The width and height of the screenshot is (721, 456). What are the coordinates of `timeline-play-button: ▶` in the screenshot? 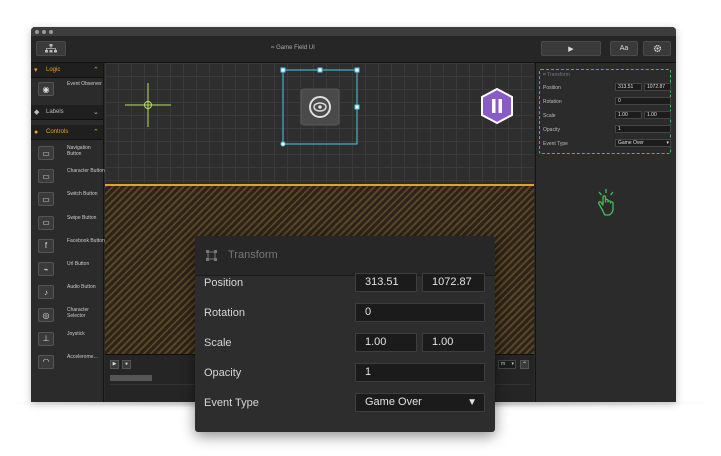 It's located at (114, 364).